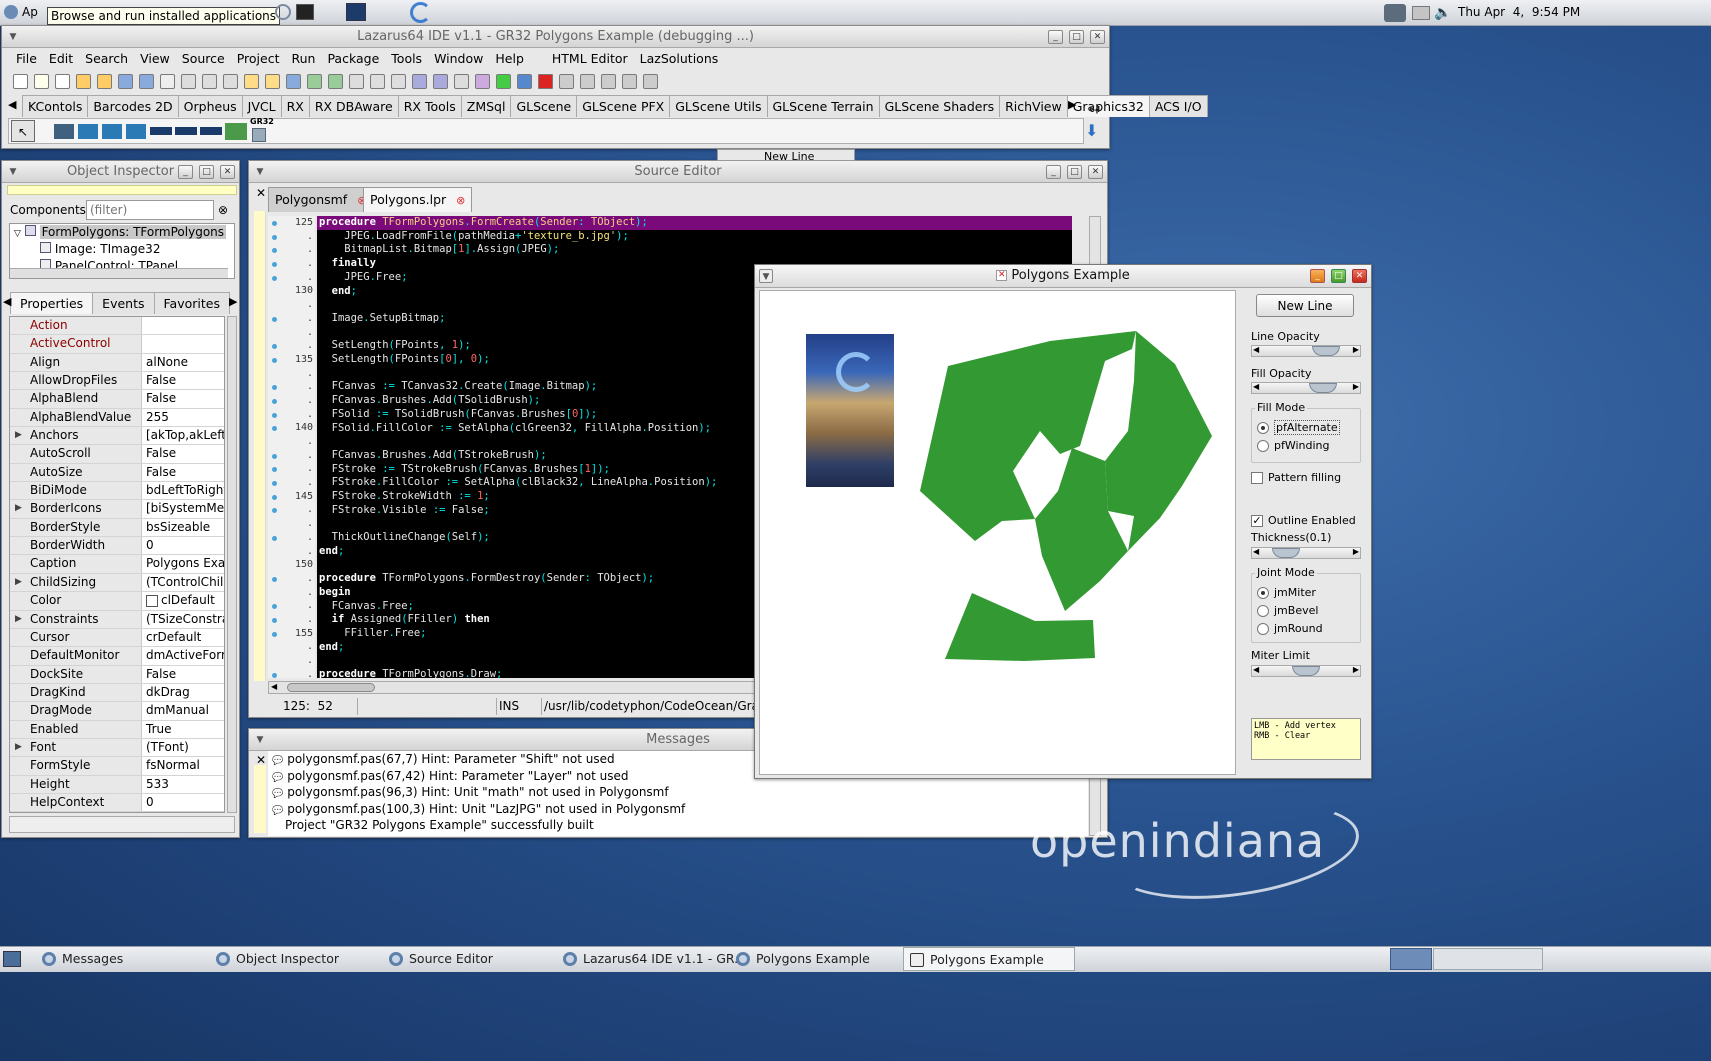 The image size is (1711, 1061). I want to click on property-value: Polygons Exar, so click(183, 564).